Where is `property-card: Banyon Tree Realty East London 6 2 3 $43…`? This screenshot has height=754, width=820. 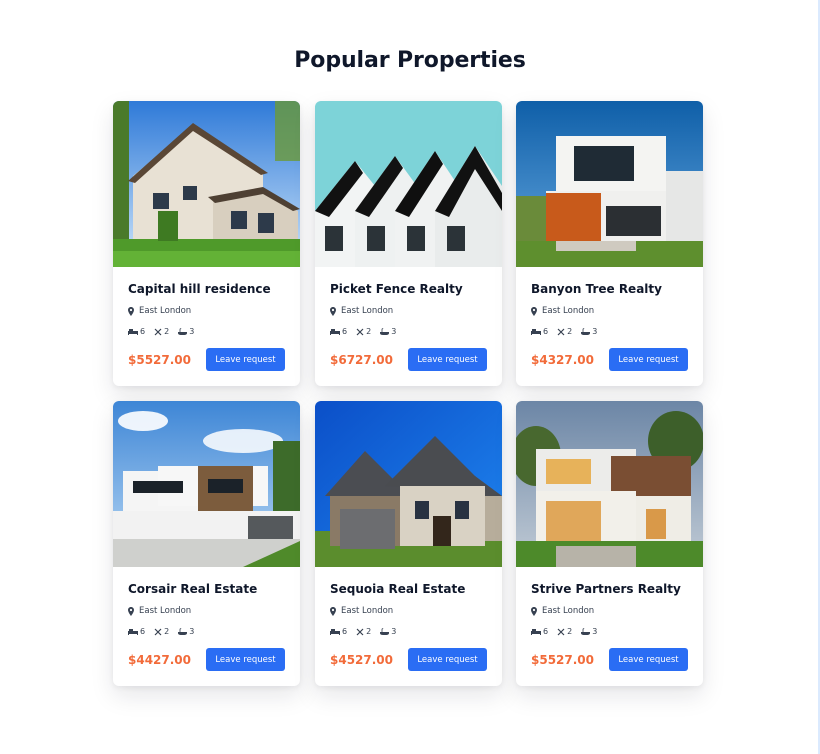
property-card: Banyon Tree Realty East London 6 2 3 $43… is located at coordinates (609, 243).